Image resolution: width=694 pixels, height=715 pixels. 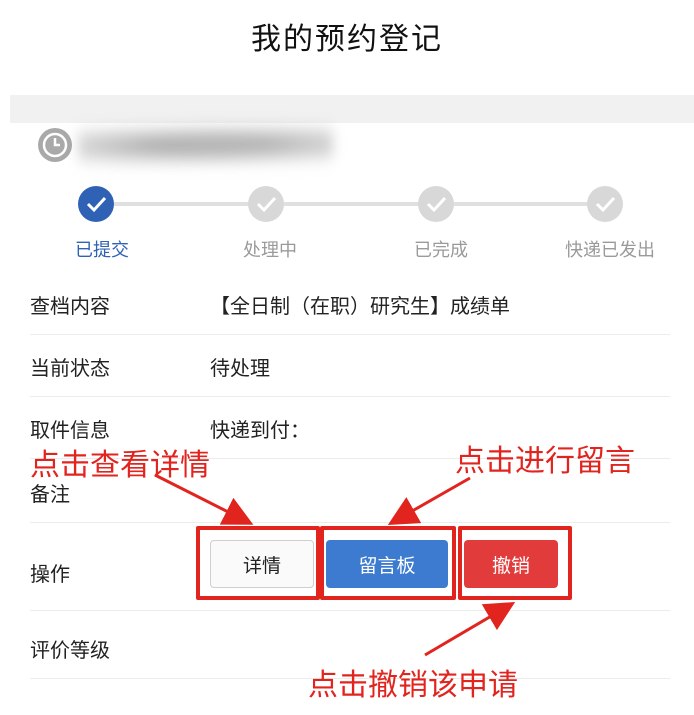 What do you see at coordinates (429, 500) in the screenshot?
I see `arrow-to-message` at bounding box center [429, 500].